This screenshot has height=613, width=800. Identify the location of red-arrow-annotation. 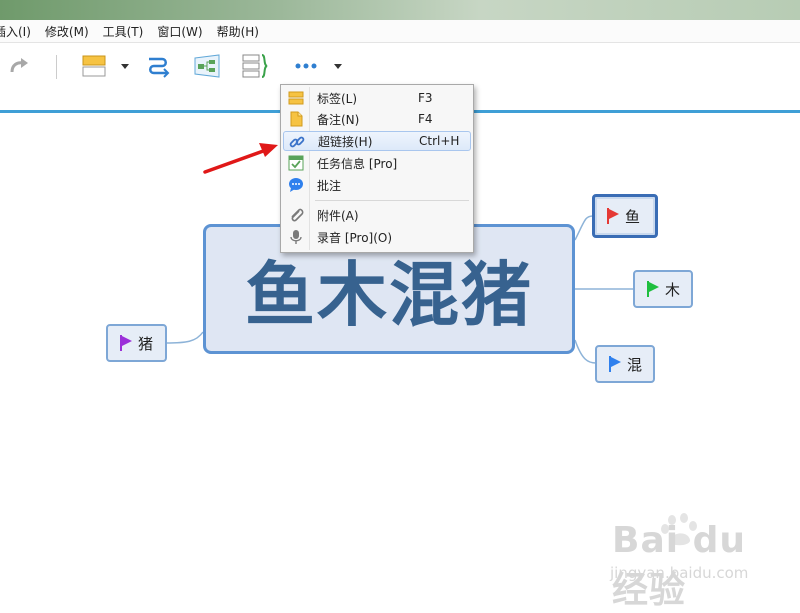
(240, 158).